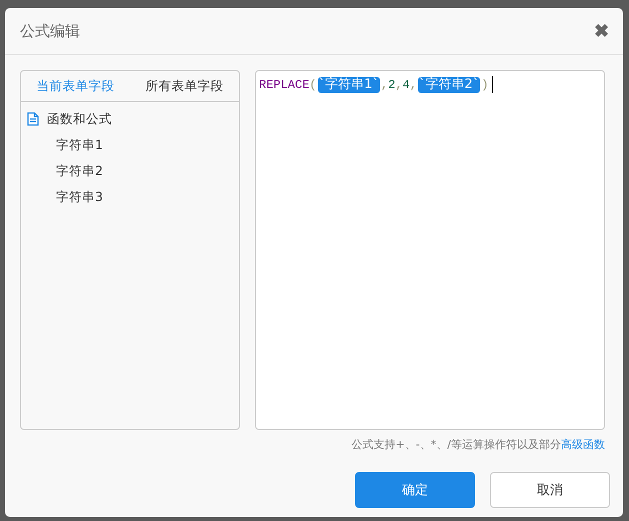  What do you see at coordinates (79, 119) in the screenshot?
I see `tree-group: 函数和公式` at bounding box center [79, 119].